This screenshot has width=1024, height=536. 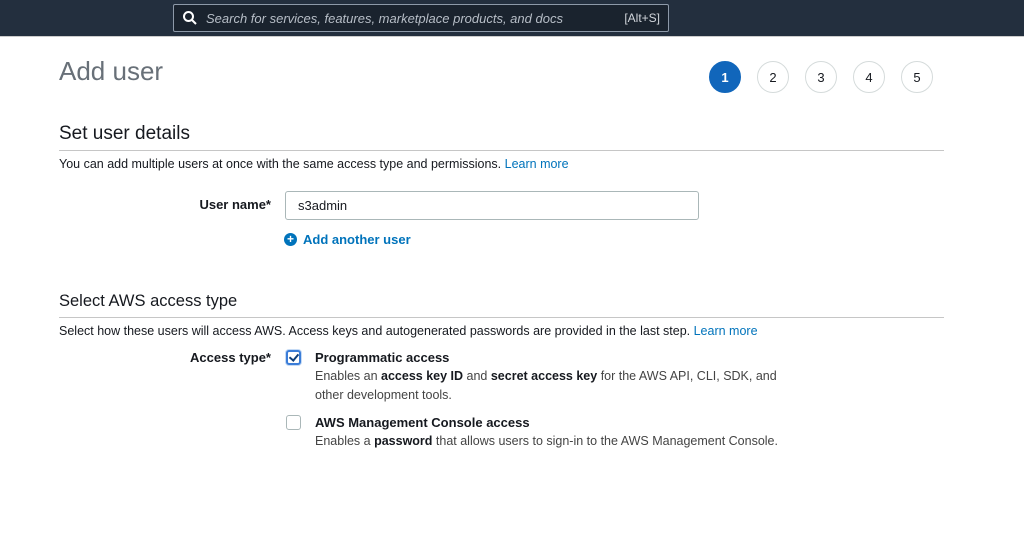 I want to click on add-another-user-button: + Add another user, so click(x=347, y=239).